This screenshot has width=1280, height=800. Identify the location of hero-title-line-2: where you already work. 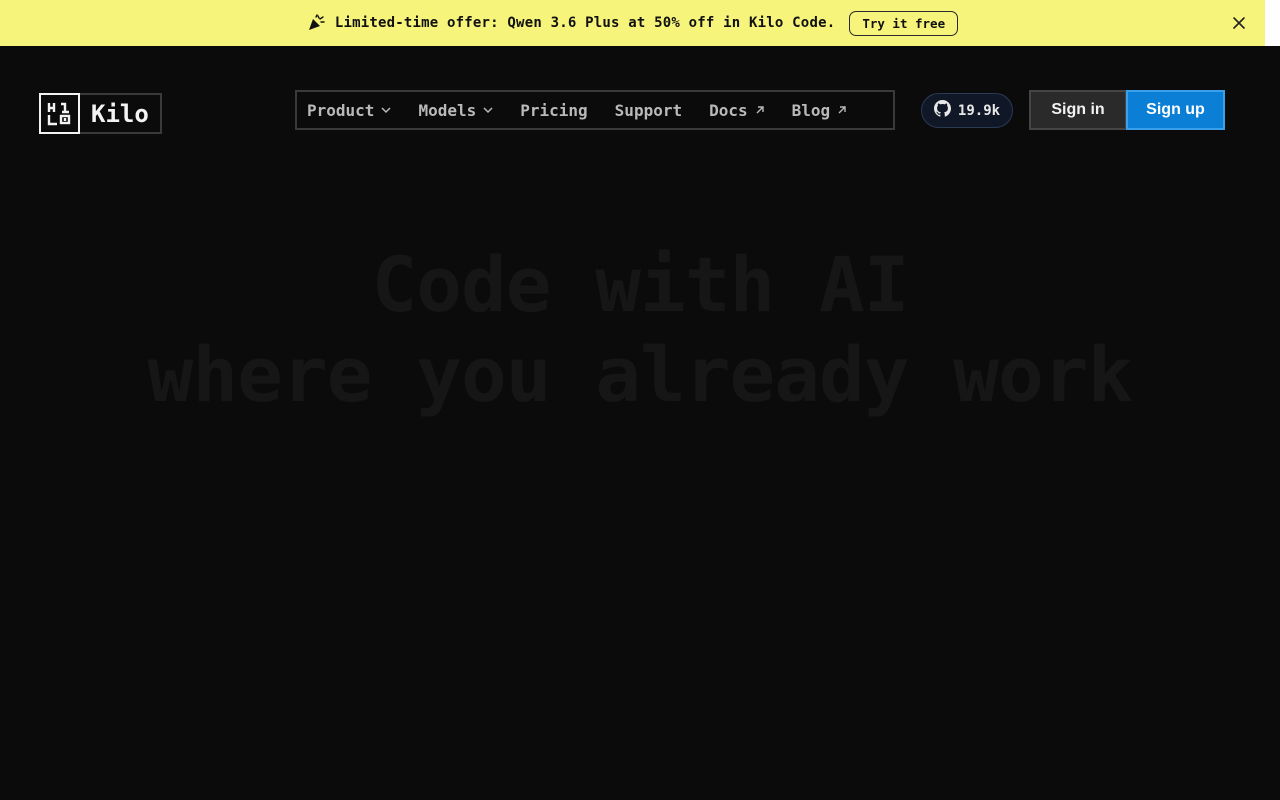
(640, 374).